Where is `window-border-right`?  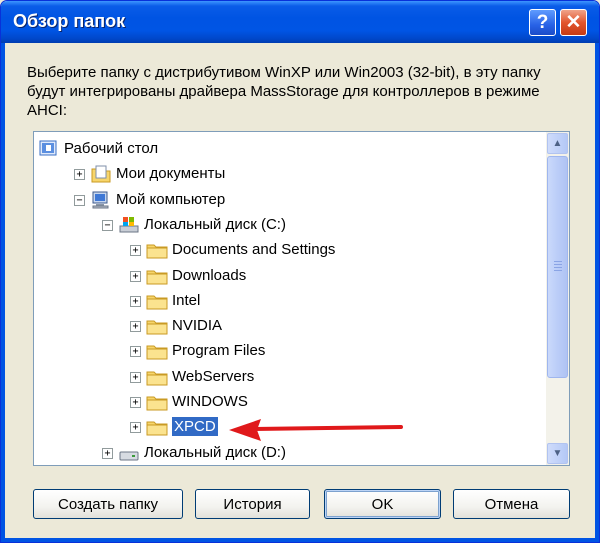
window-border-right is located at coordinates (597, 292).